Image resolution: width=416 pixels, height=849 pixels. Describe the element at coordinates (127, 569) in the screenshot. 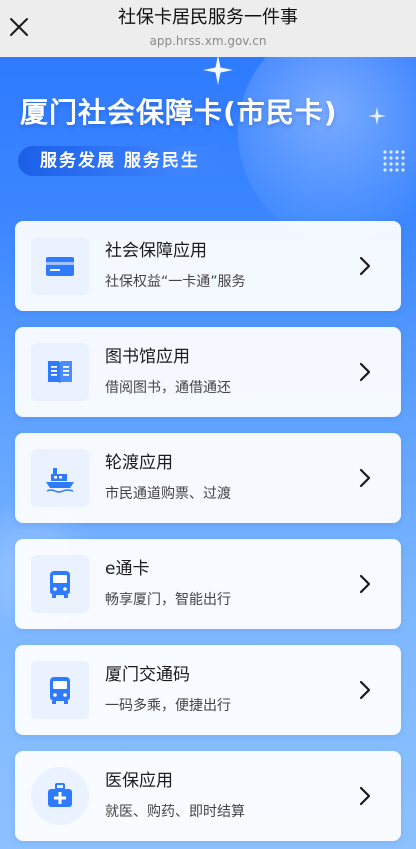

I see `card-title: e通卡` at that location.